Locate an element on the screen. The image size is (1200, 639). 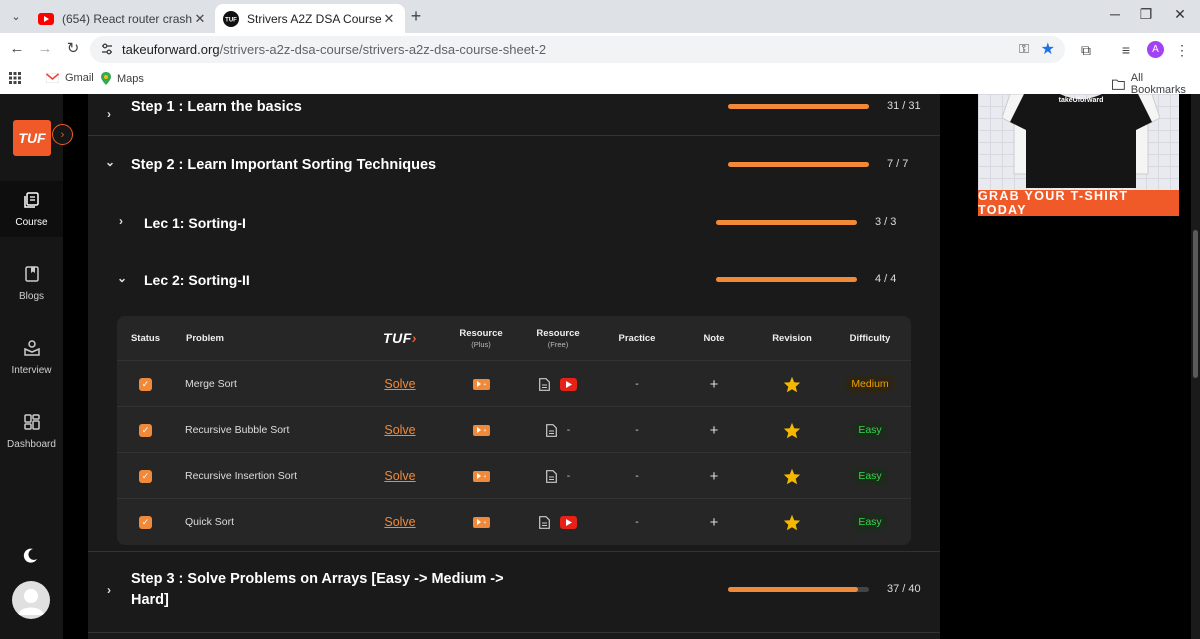
tshirt-ad: takeUforward GRAB YOUR T-SHIRT TODAY is located at coordinates (1078, 155).